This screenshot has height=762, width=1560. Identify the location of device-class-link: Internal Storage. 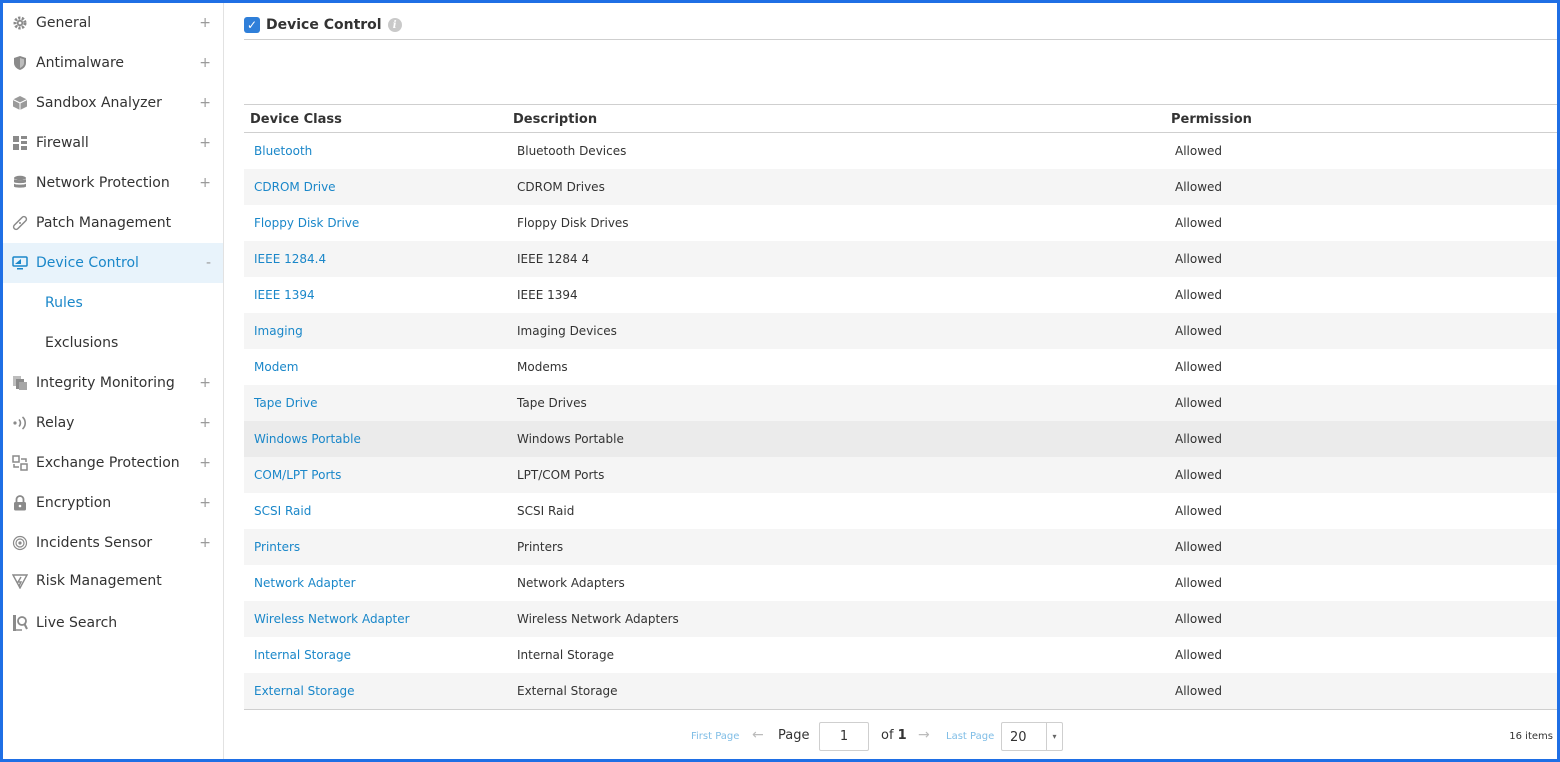
(302, 655).